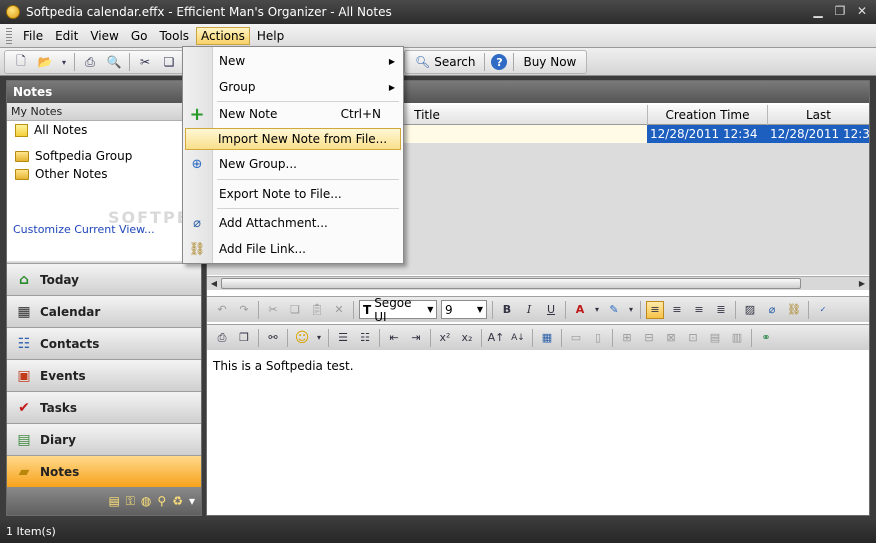 Image resolution: width=876 pixels, height=543 pixels. What do you see at coordinates (174, 36) in the screenshot?
I see `menu-tools: Tools` at bounding box center [174, 36].